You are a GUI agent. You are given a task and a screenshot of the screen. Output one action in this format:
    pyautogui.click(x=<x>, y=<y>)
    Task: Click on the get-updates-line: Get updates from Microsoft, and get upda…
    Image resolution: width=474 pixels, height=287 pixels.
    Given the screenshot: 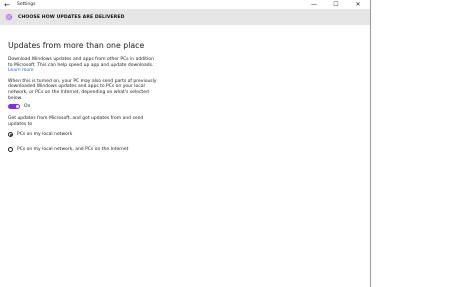 What is the action you would take?
    pyautogui.click(x=76, y=119)
    